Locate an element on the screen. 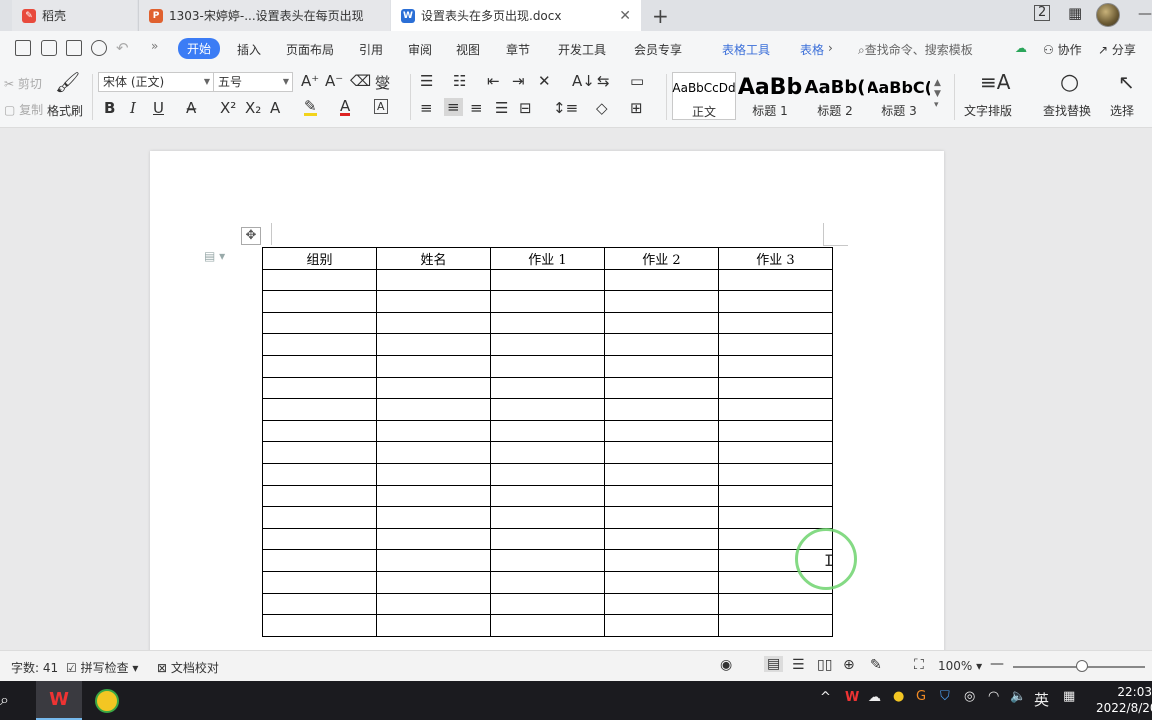  format-painter-icon: 🖌 is located at coordinates (67, 82).